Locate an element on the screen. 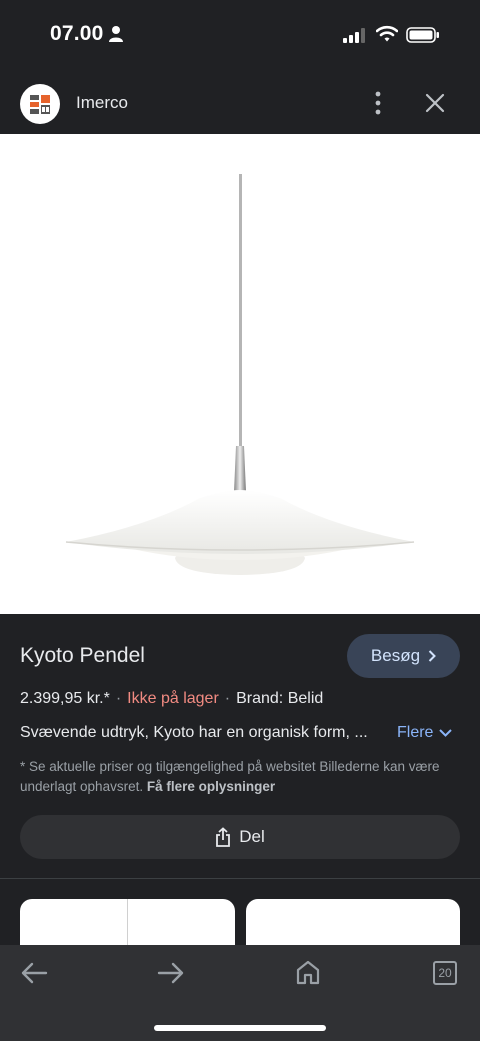 Image resolution: width=480 pixels, height=1041 pixels. site-logo is located at coordinates (40, 104).